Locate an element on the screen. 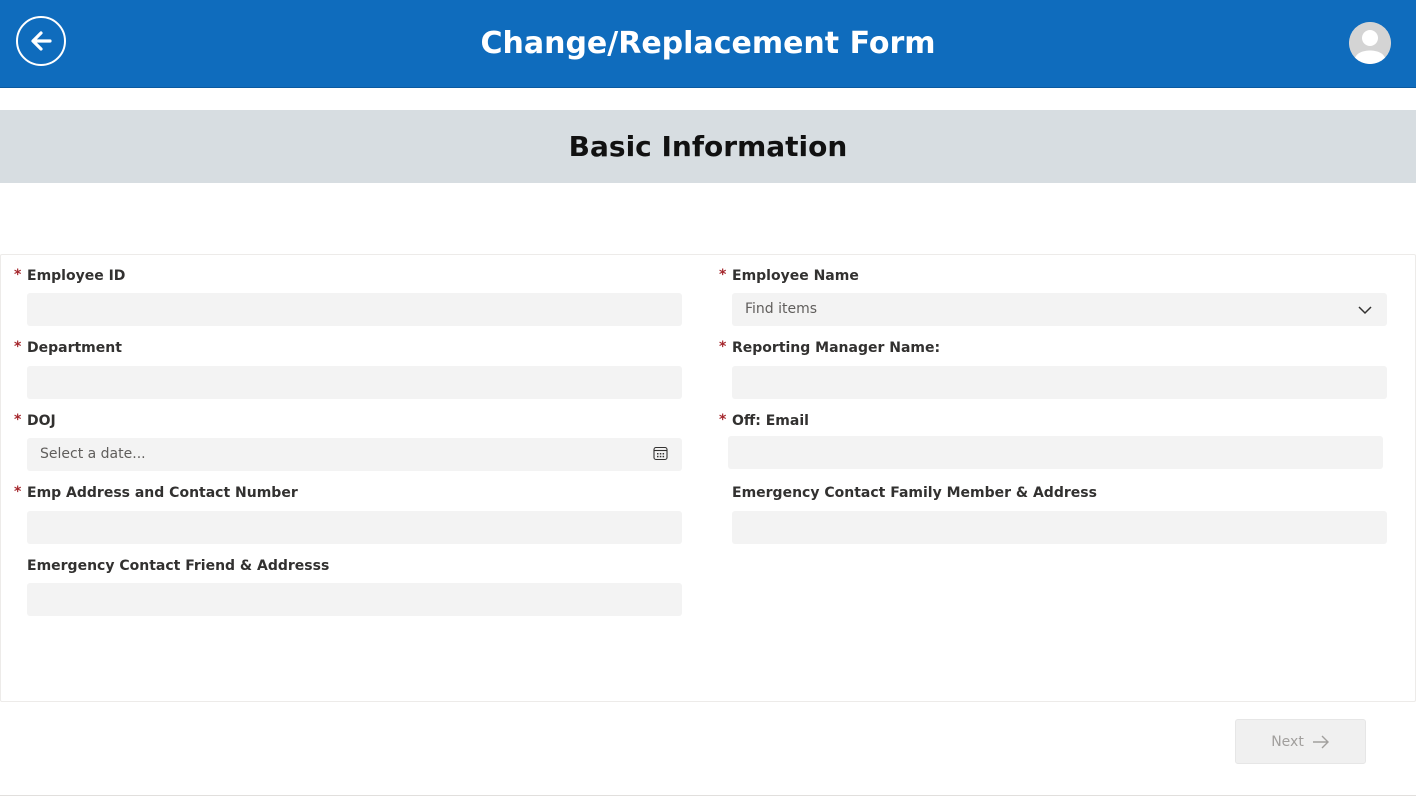 The image size is (1416, 797). bottom-divider is located at coordinates (708, 795).